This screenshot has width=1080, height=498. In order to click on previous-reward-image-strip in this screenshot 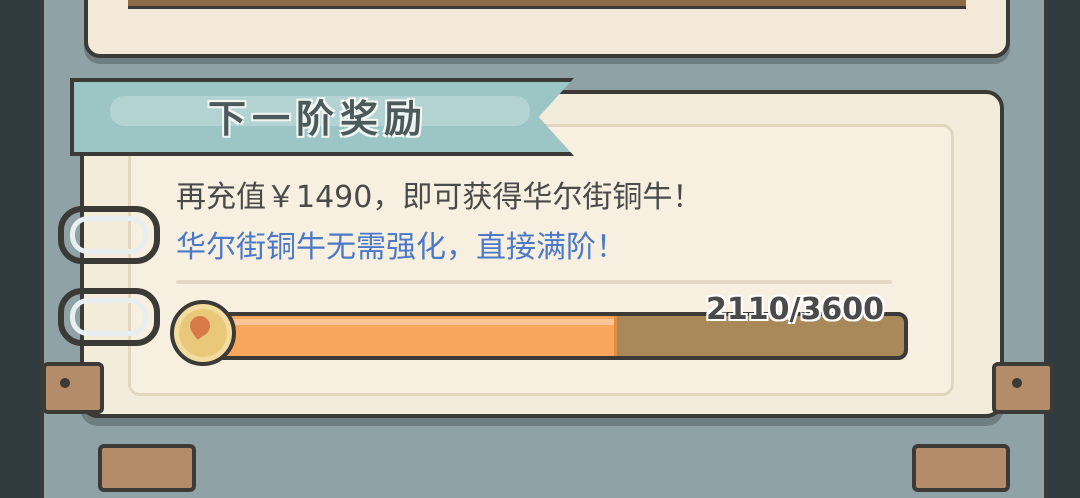, I will do `click(547, 4)`.